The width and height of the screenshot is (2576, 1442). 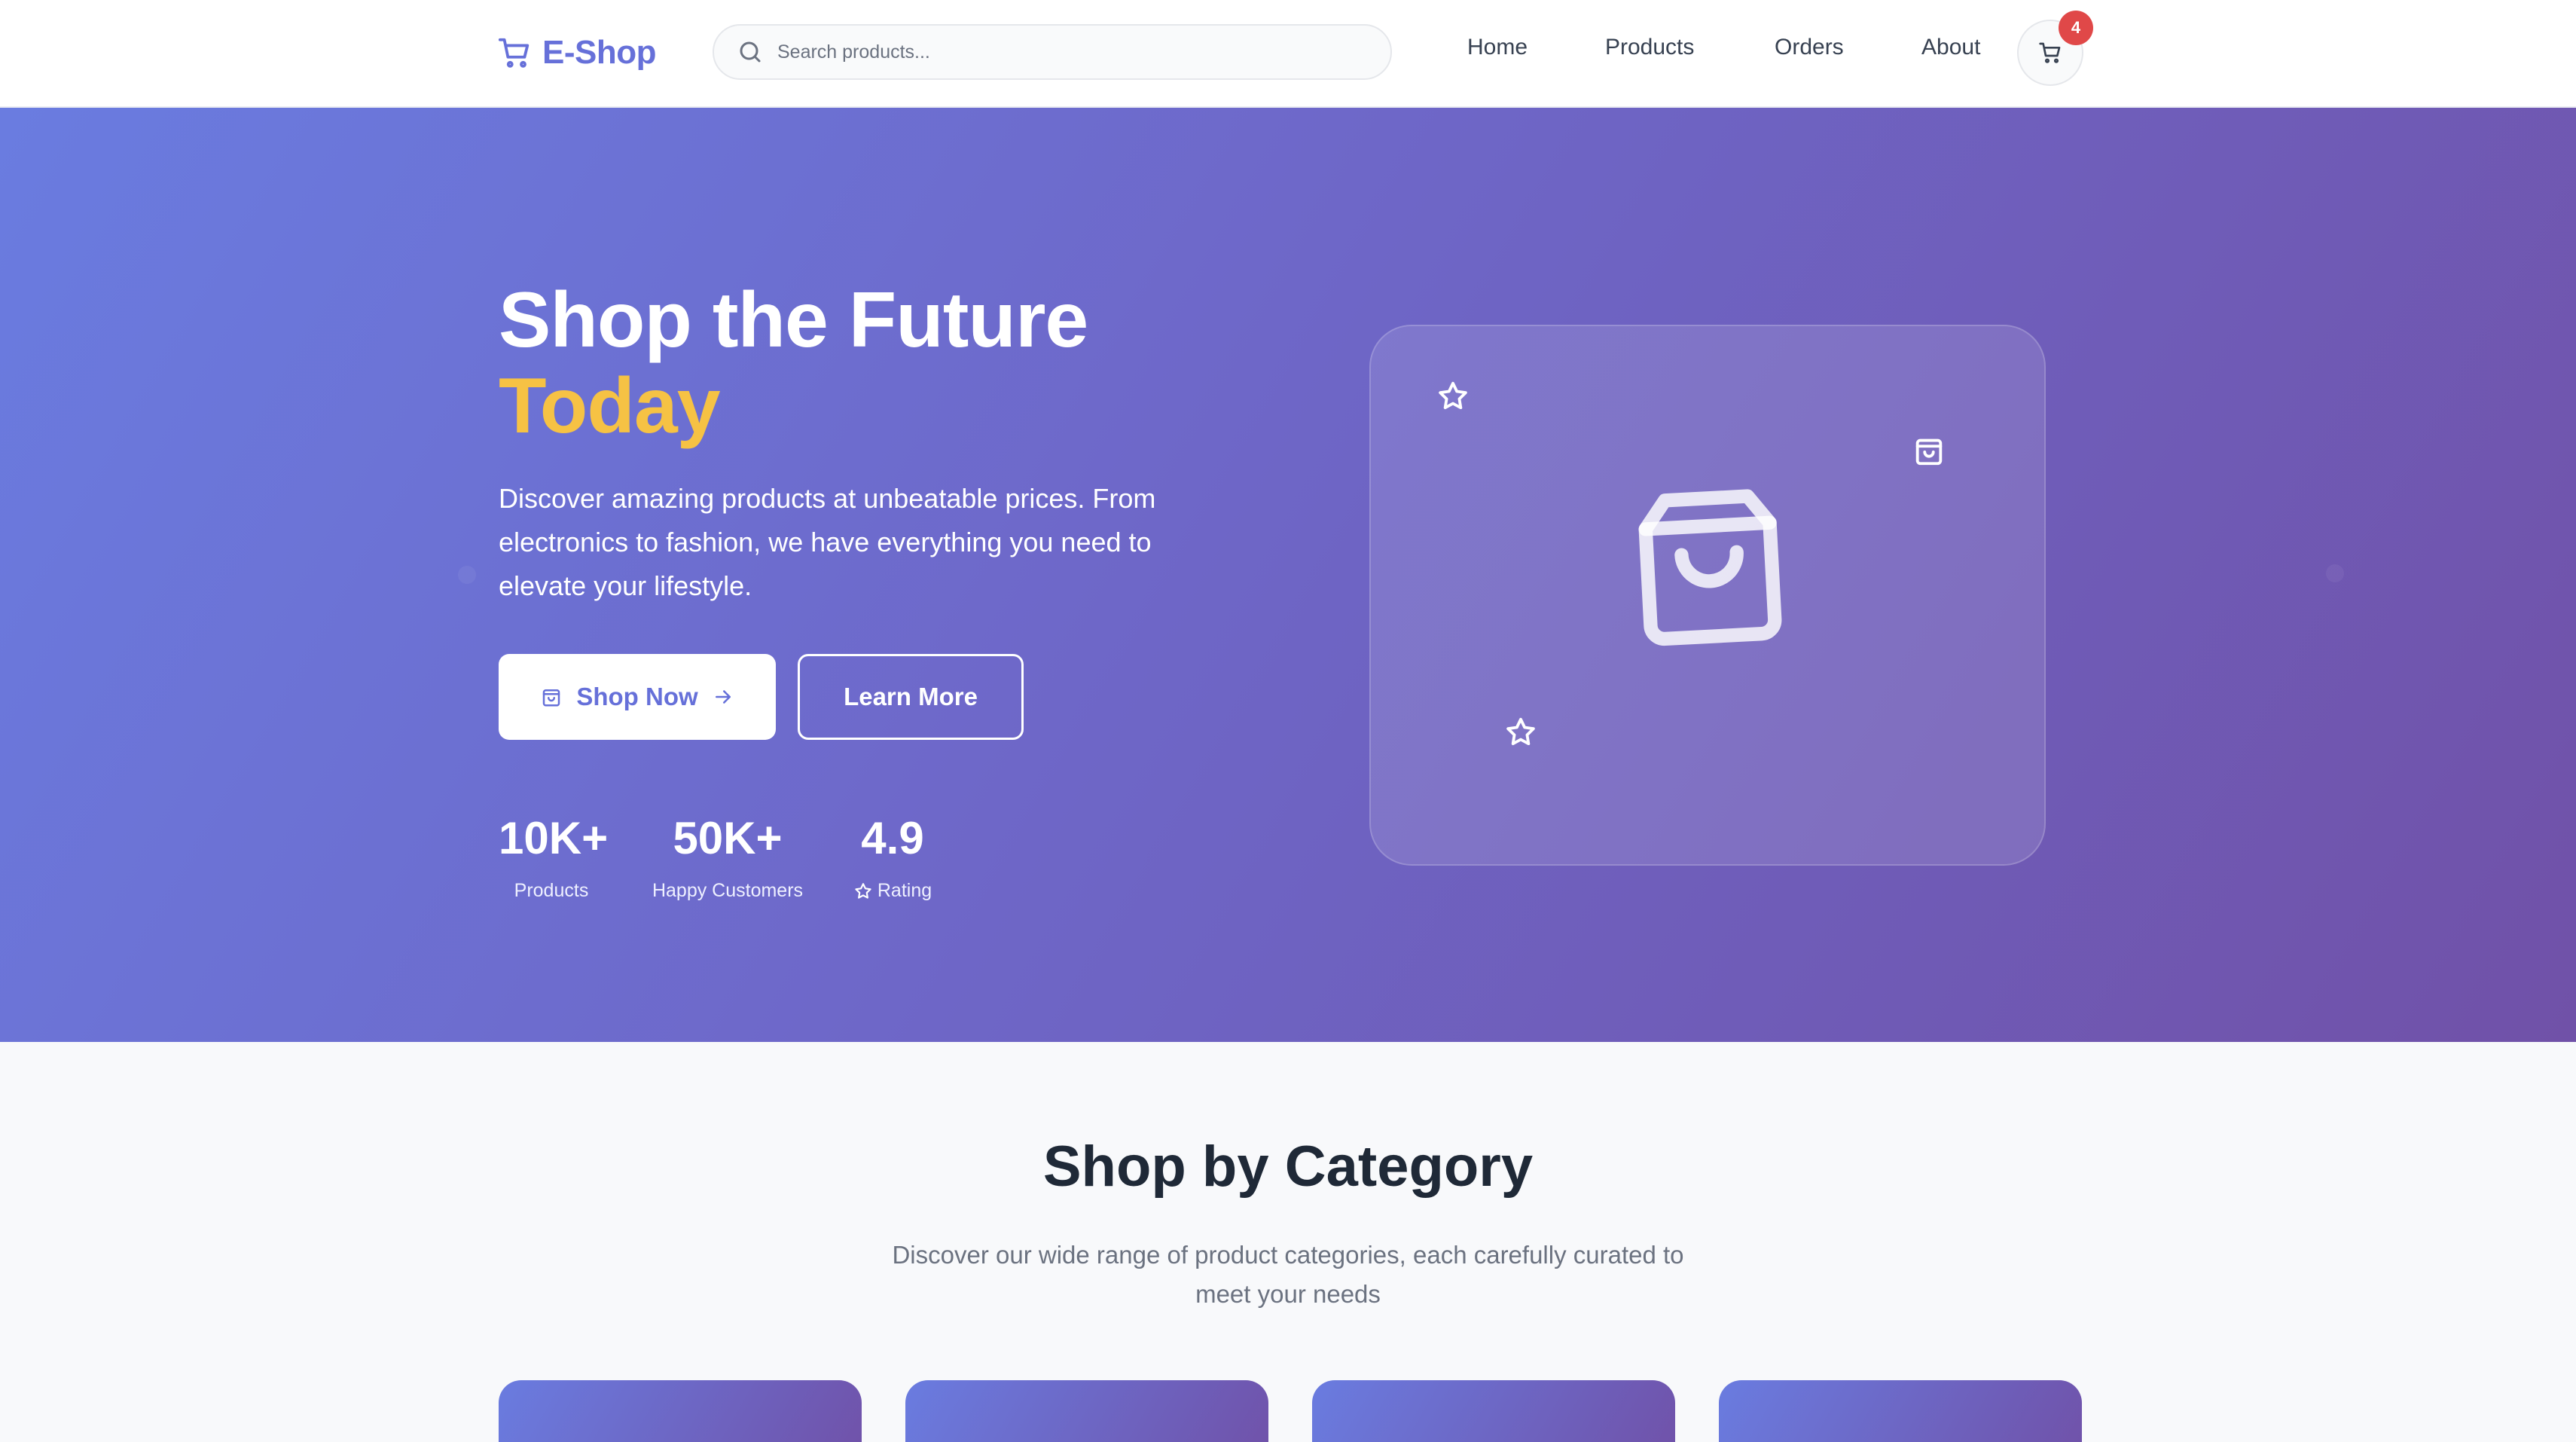 I want to click on shop-now-button: Shop Now, so click(x=638, y=697).